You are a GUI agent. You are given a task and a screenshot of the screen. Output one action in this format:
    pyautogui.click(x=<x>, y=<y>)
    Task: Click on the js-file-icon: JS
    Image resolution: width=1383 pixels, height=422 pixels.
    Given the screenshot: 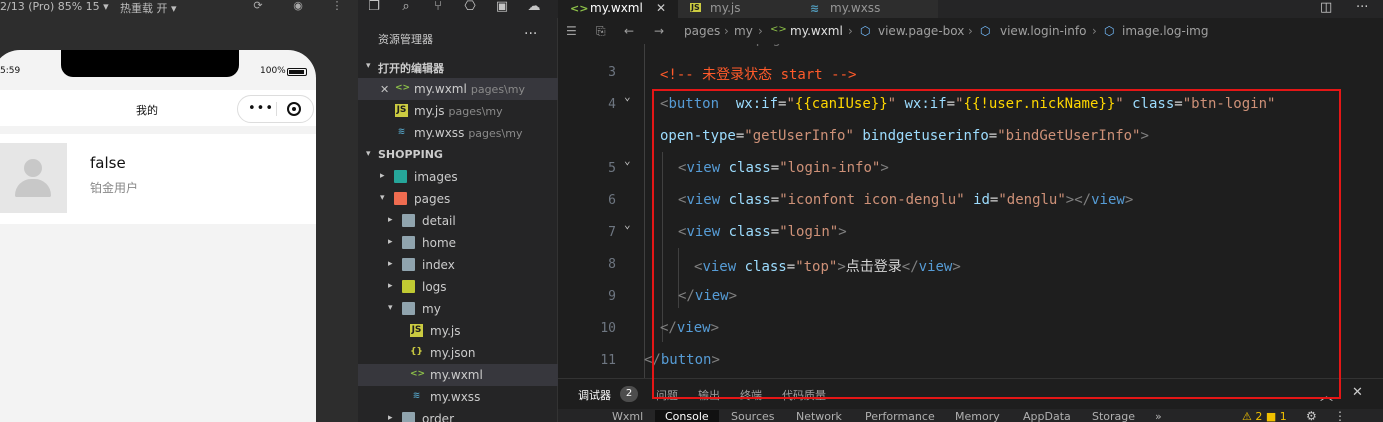 What is the action you would take?
    pyautogui.click(x=401, y=110)
    